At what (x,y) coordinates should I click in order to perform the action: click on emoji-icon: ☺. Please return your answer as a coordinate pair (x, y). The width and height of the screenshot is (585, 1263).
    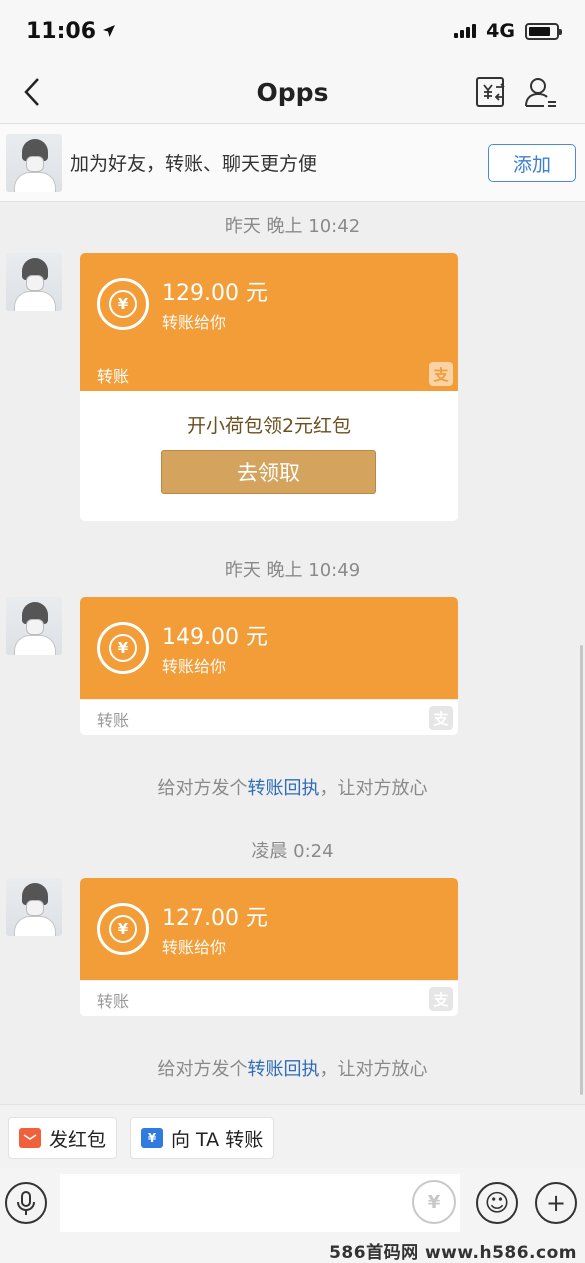
    Looking at the image, I should click on (497, 1203).